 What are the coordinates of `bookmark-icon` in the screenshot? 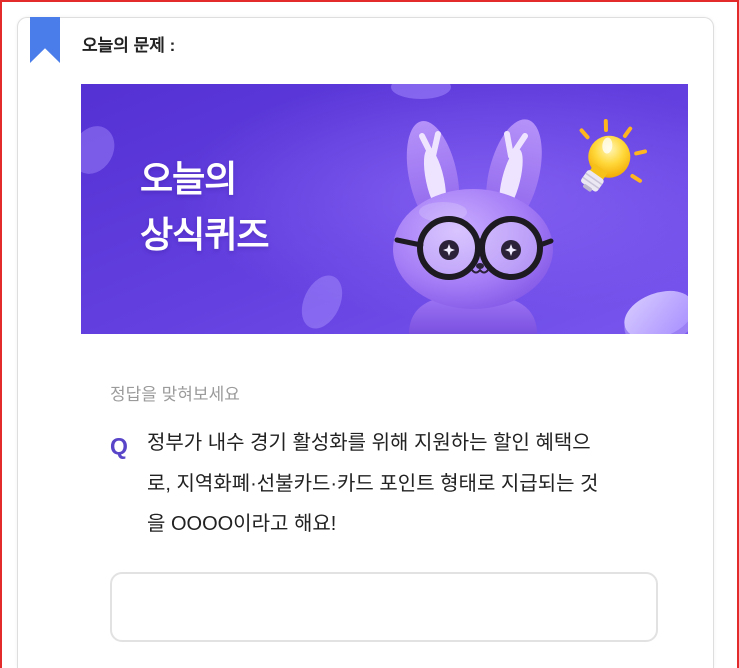 It's located at (45, 40).